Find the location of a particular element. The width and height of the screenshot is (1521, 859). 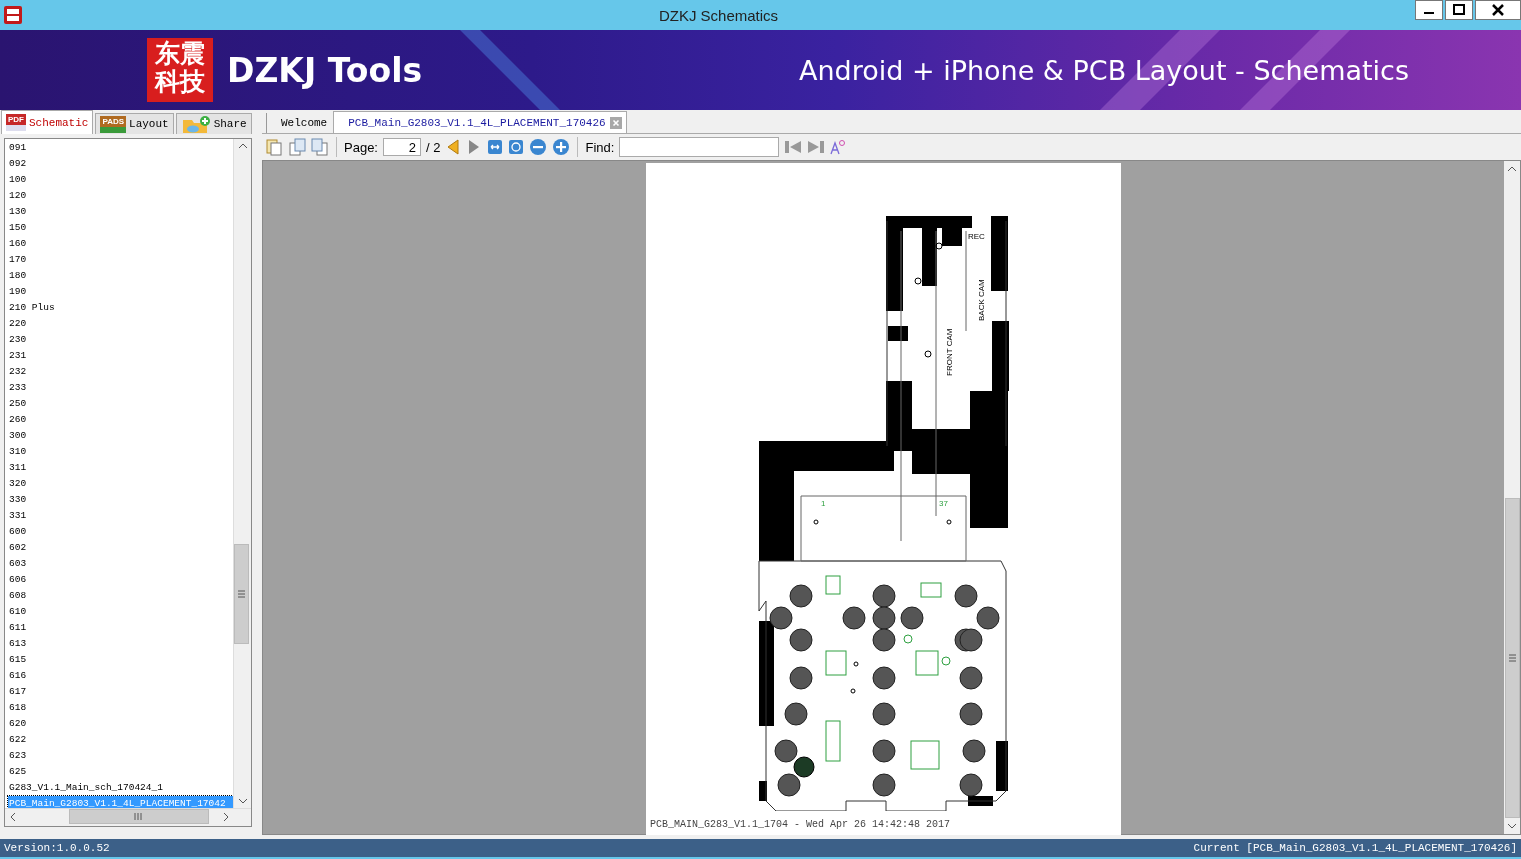

file-list-item: 320 is located at coordinates (120, 484).